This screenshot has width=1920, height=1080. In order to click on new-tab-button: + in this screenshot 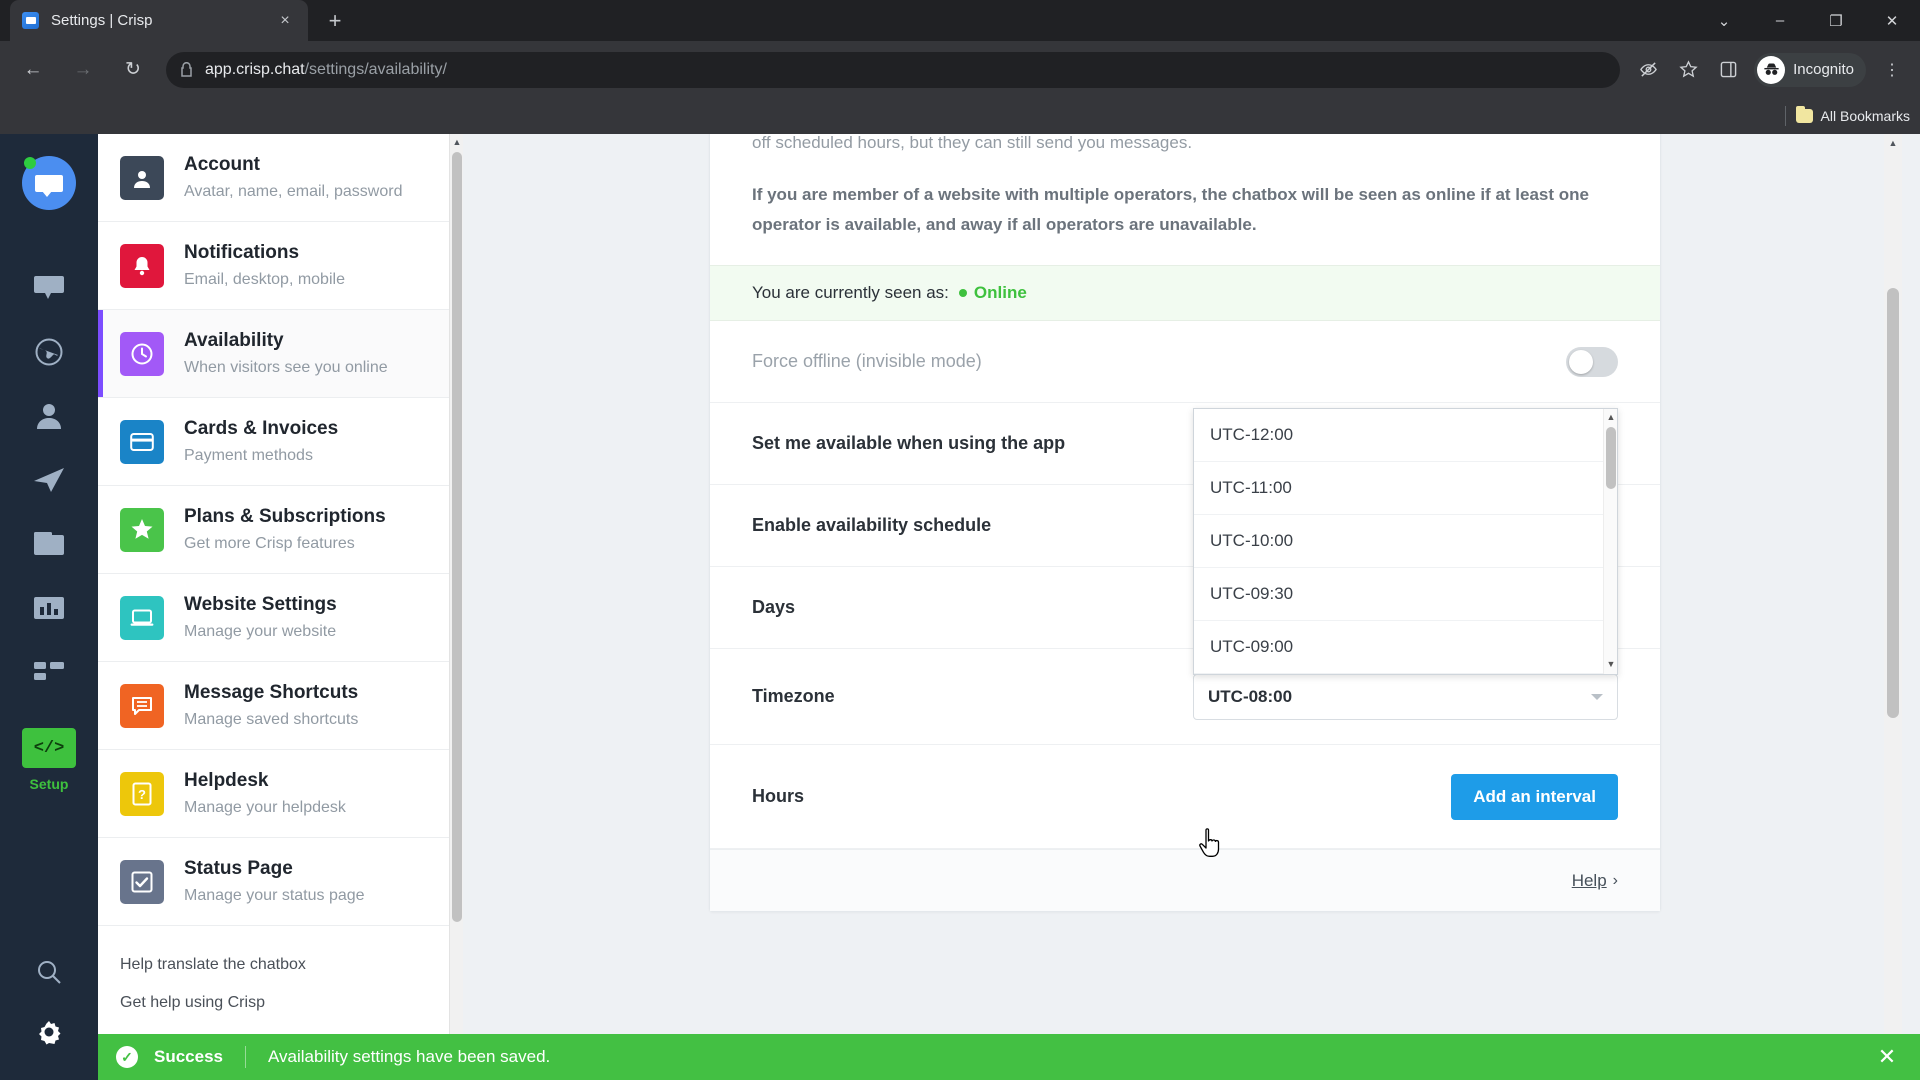, I will do `click(335, 21)`.